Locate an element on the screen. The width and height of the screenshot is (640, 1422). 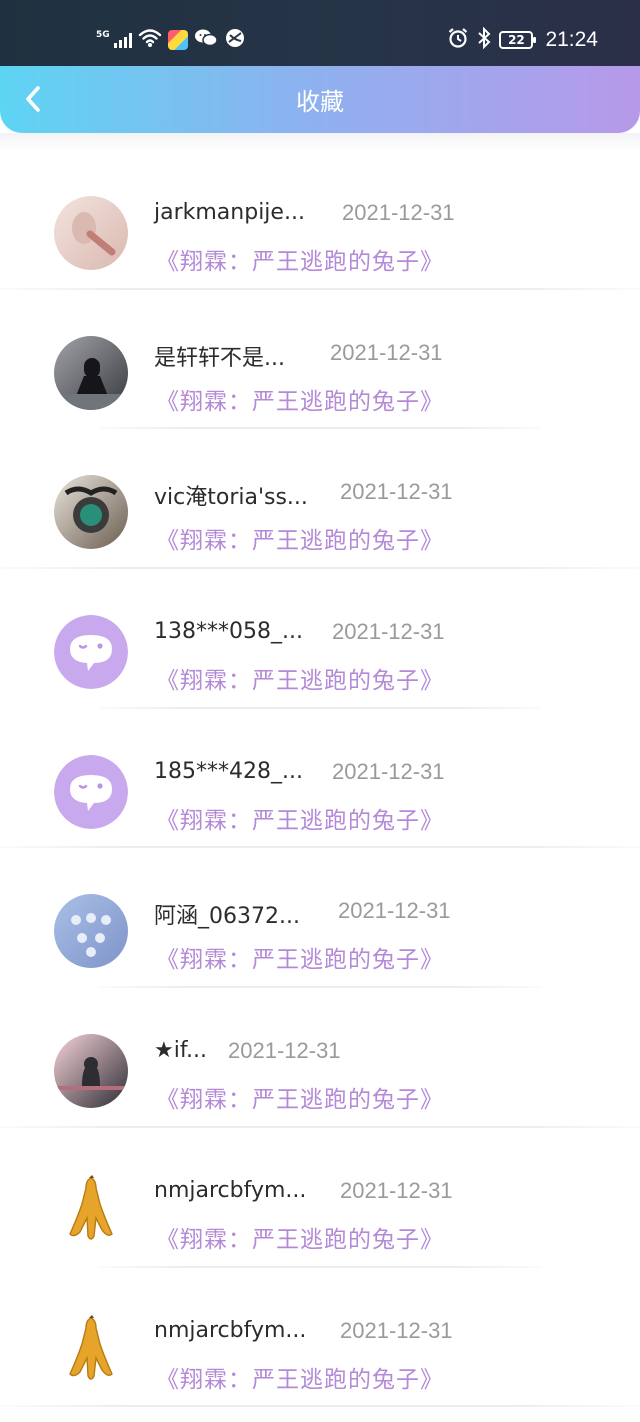
browser-icon is located at coordinates (235, 40).